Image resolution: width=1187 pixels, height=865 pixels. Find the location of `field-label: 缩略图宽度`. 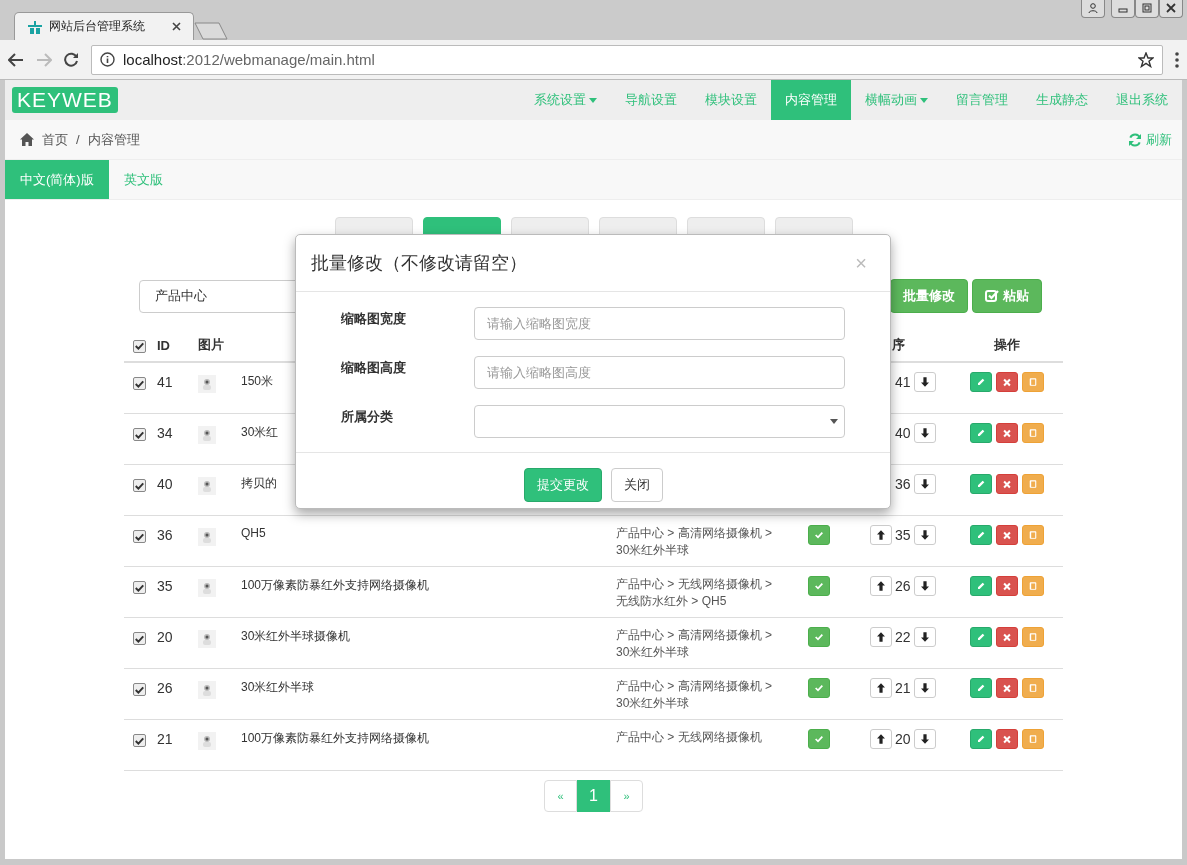

field-label: 缩略图宽度 is located at coordinates (374, 319).